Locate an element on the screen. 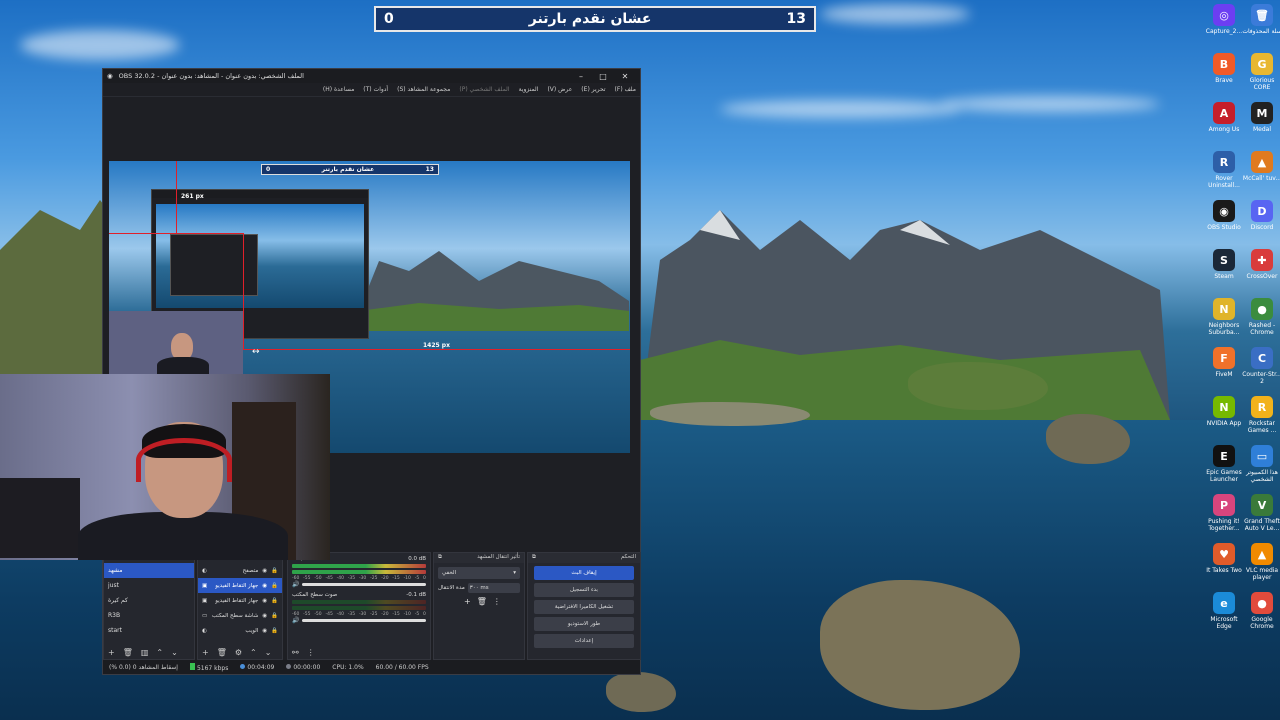 This screenshot has height=720, width=1280. scene-item: مشهد is located at coordinates (149, 570).